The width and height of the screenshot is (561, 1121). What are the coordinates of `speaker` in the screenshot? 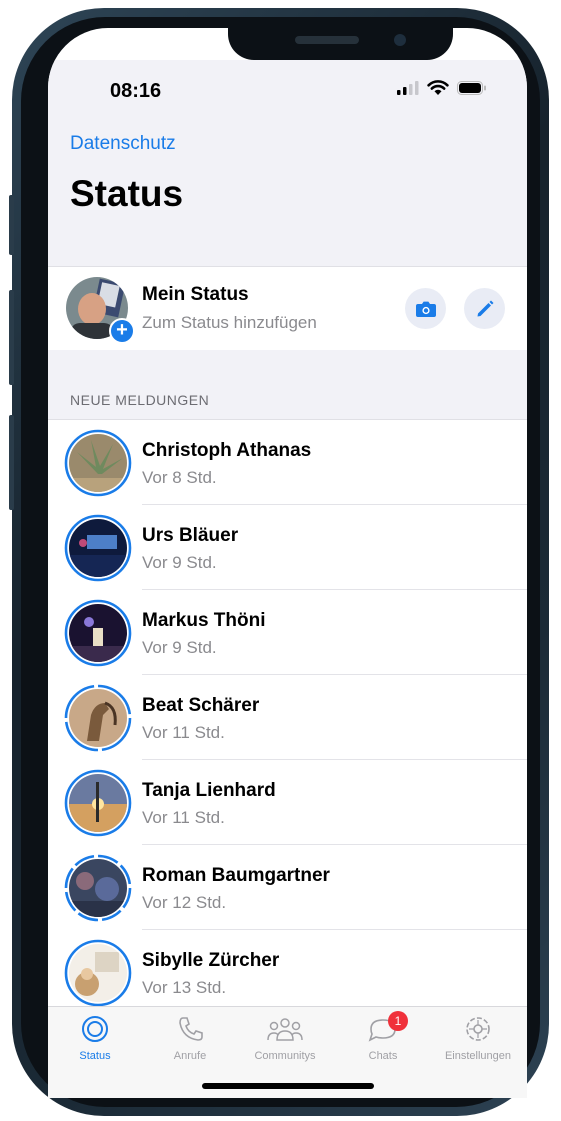 It's located at (327, 40).